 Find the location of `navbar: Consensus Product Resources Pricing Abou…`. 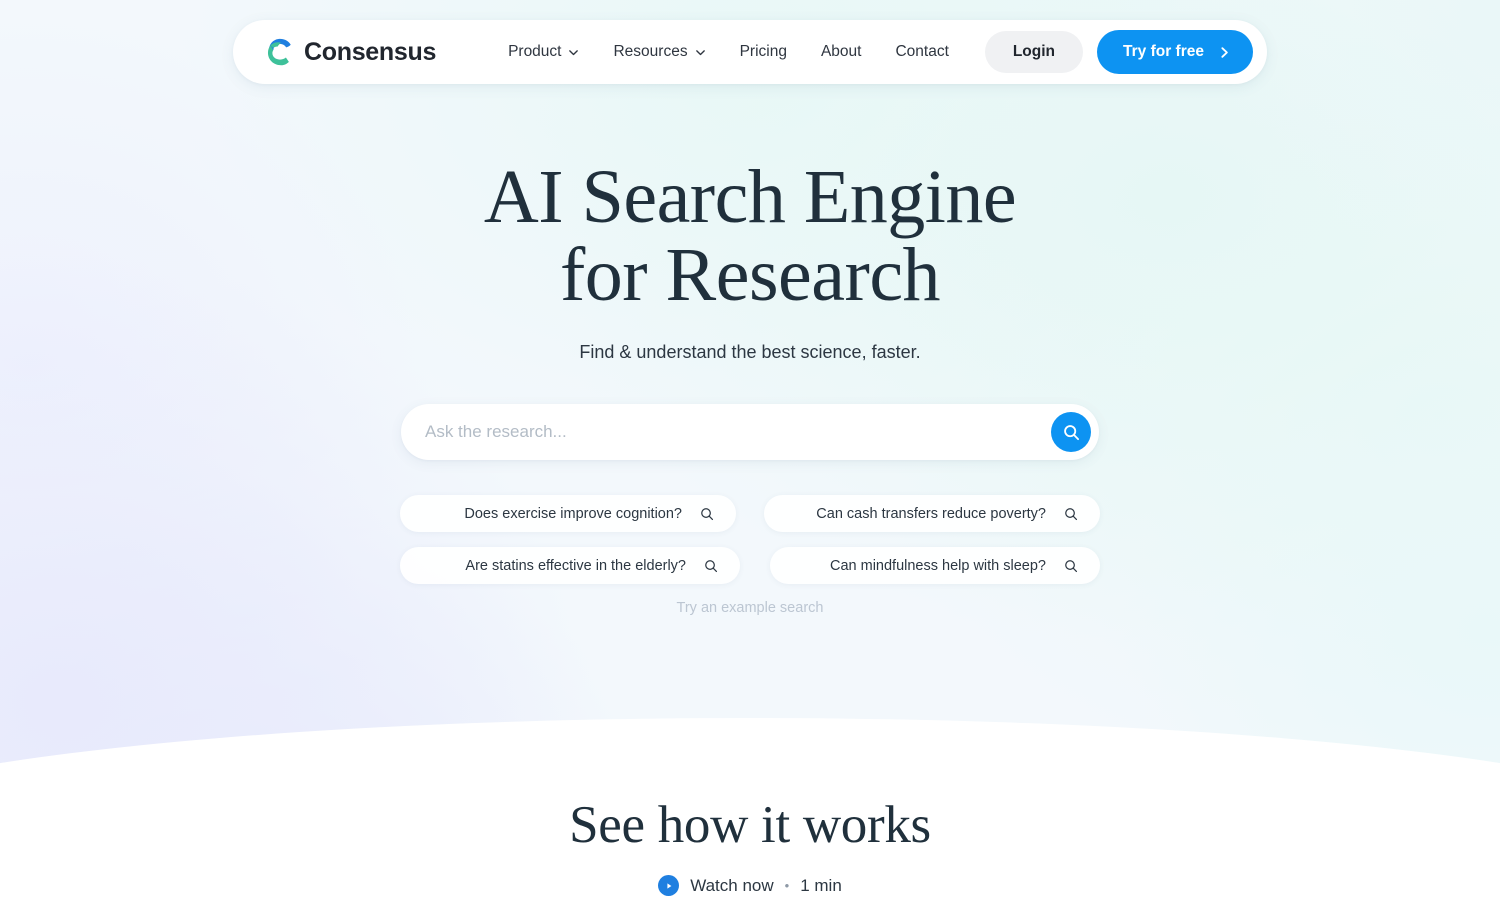

navbar: Consensus Product Resources Pricing Abou… is located at coordinates (750, 52).